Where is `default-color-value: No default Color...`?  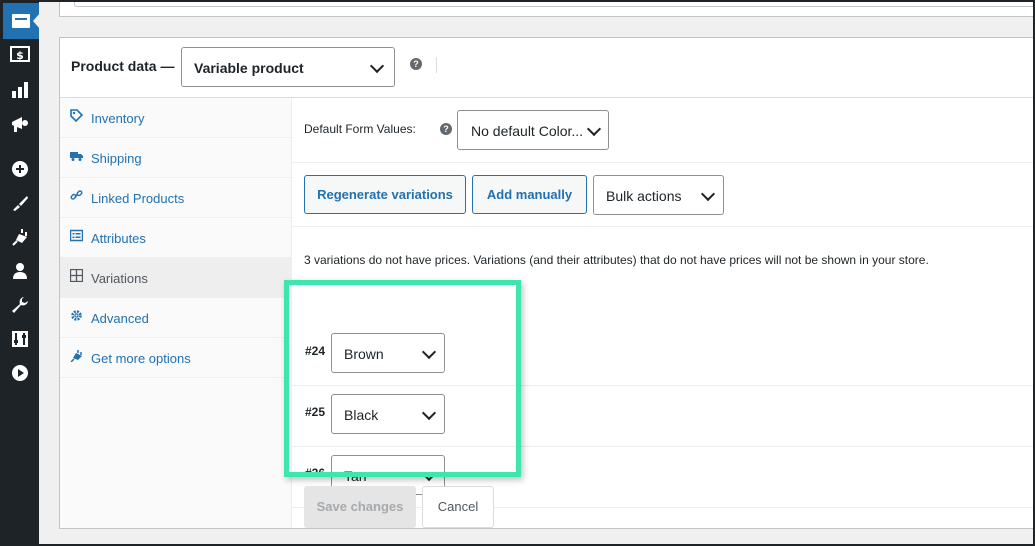 default-color-value: No default Color... is located at coordinates (527, 131).